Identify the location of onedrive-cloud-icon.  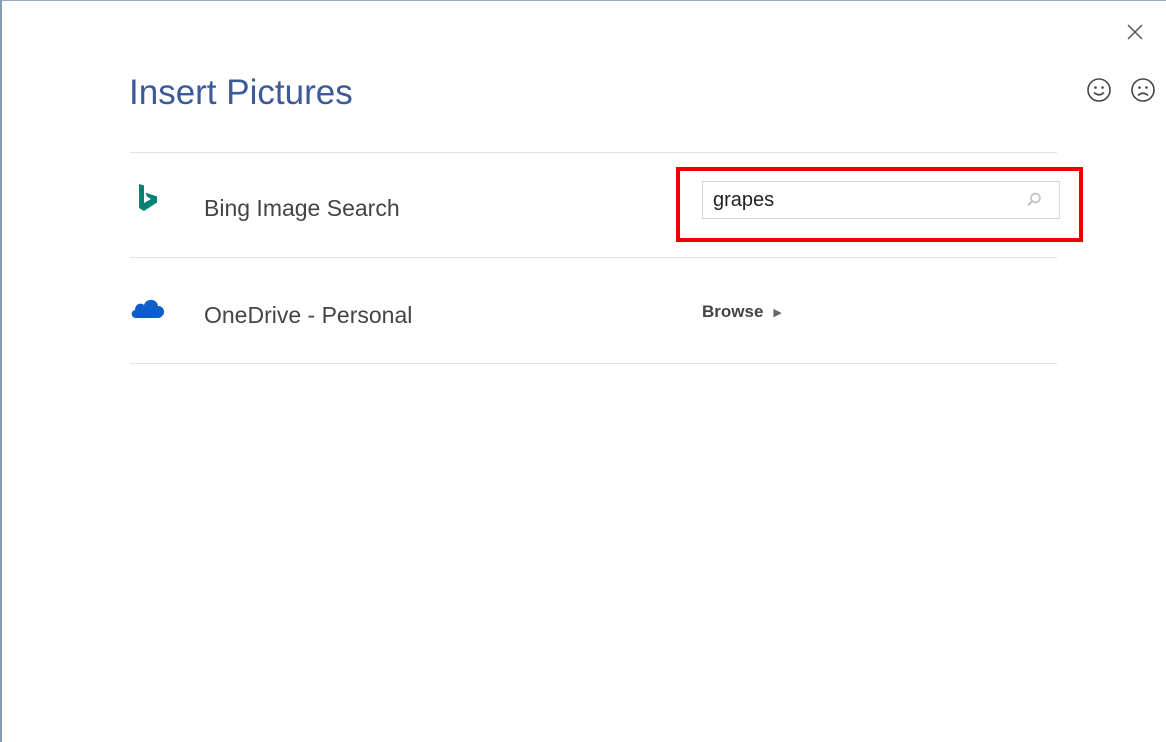
(148, 308).